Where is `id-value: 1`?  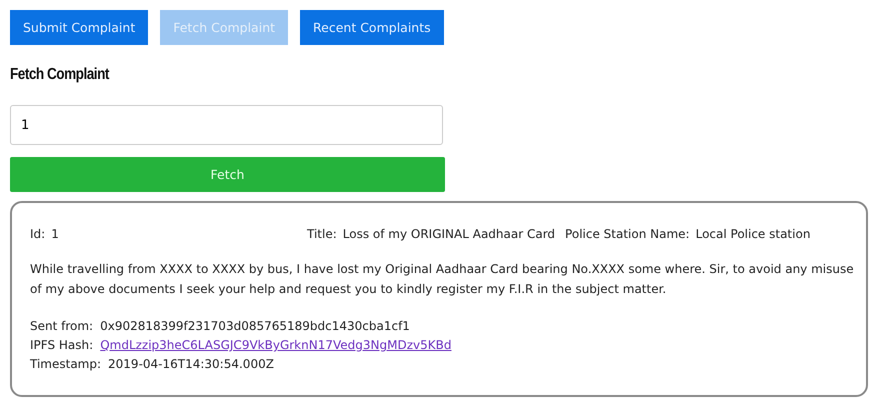
id-value: 1 is located at coordinates (55, 234).